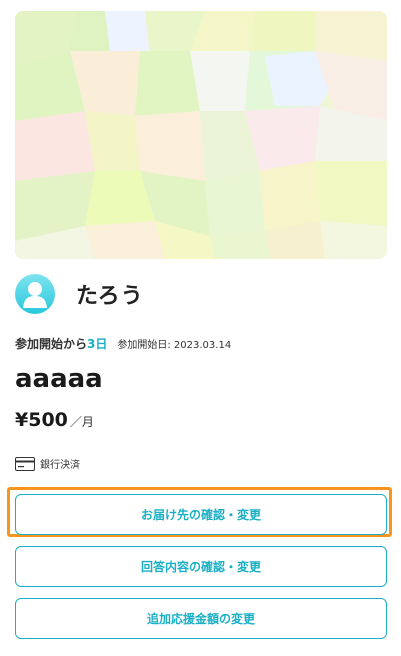 Image resolution: width=401 pixels, height=656 pixels. Describe the element at coordinates (201, 566) in the screenshot. I see `answer-content-button: 回答内容の確認・変更` at that location.